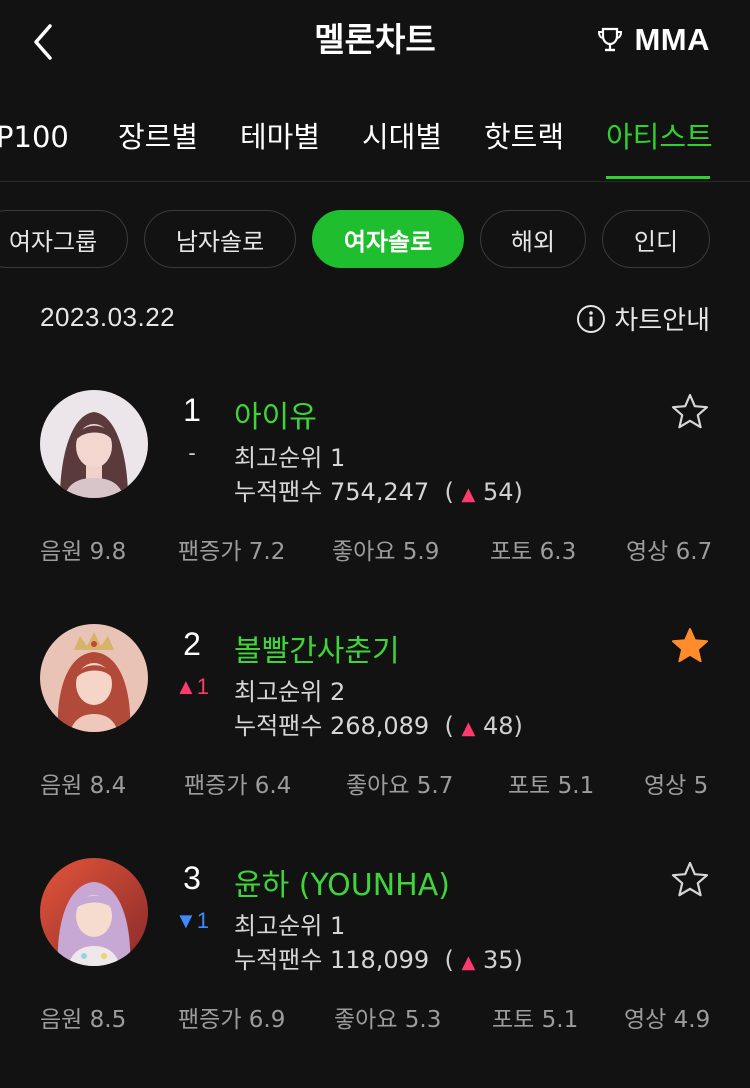 This screenshot has height=1088, width=750. Describe the element at coordinates (83, 552) in the screenshot. I see `stat-audio: 음원 9.8` at that location.